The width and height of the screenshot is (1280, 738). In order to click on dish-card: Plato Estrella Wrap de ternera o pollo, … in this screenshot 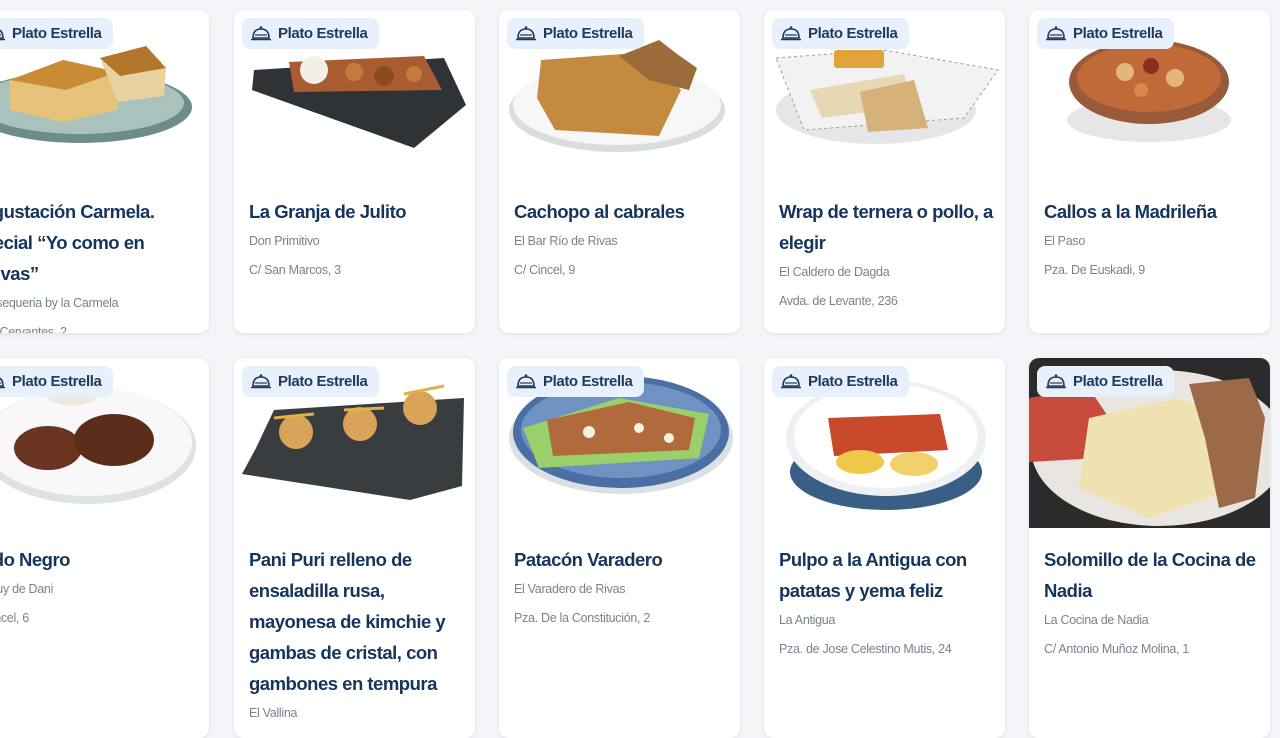, I will do `click(884, 171)`.